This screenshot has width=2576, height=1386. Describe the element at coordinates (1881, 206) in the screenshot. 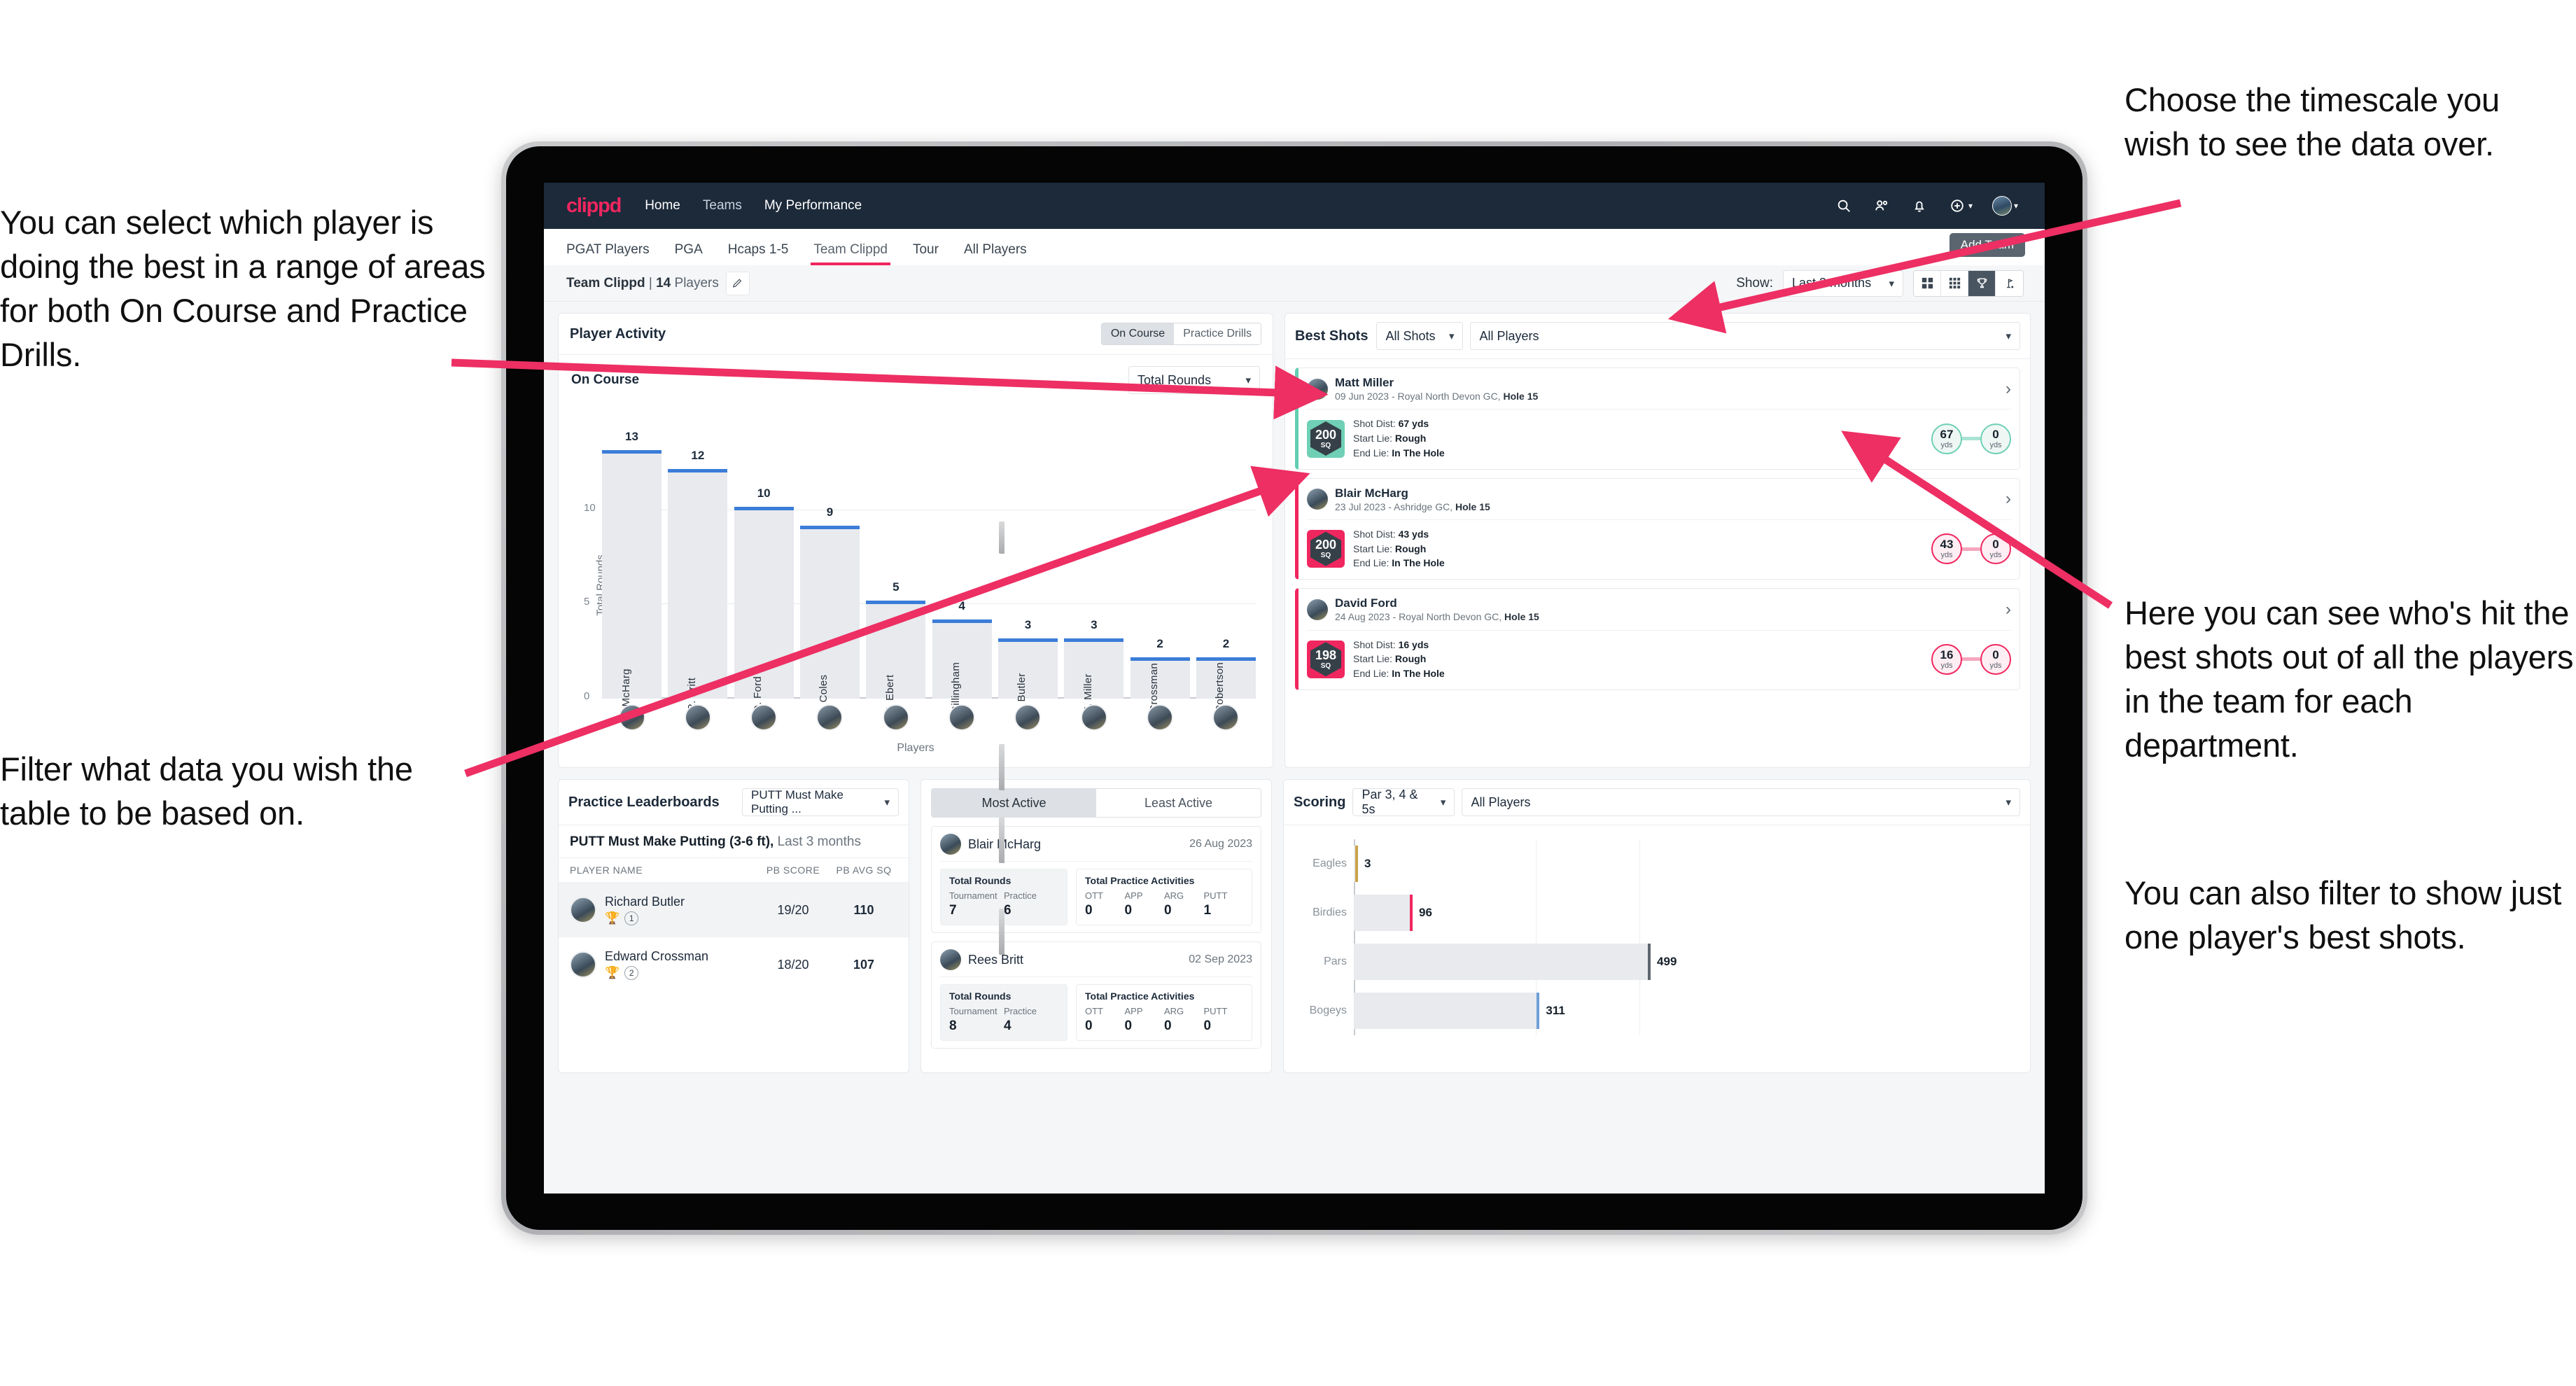

I see `people-icon` at that location.